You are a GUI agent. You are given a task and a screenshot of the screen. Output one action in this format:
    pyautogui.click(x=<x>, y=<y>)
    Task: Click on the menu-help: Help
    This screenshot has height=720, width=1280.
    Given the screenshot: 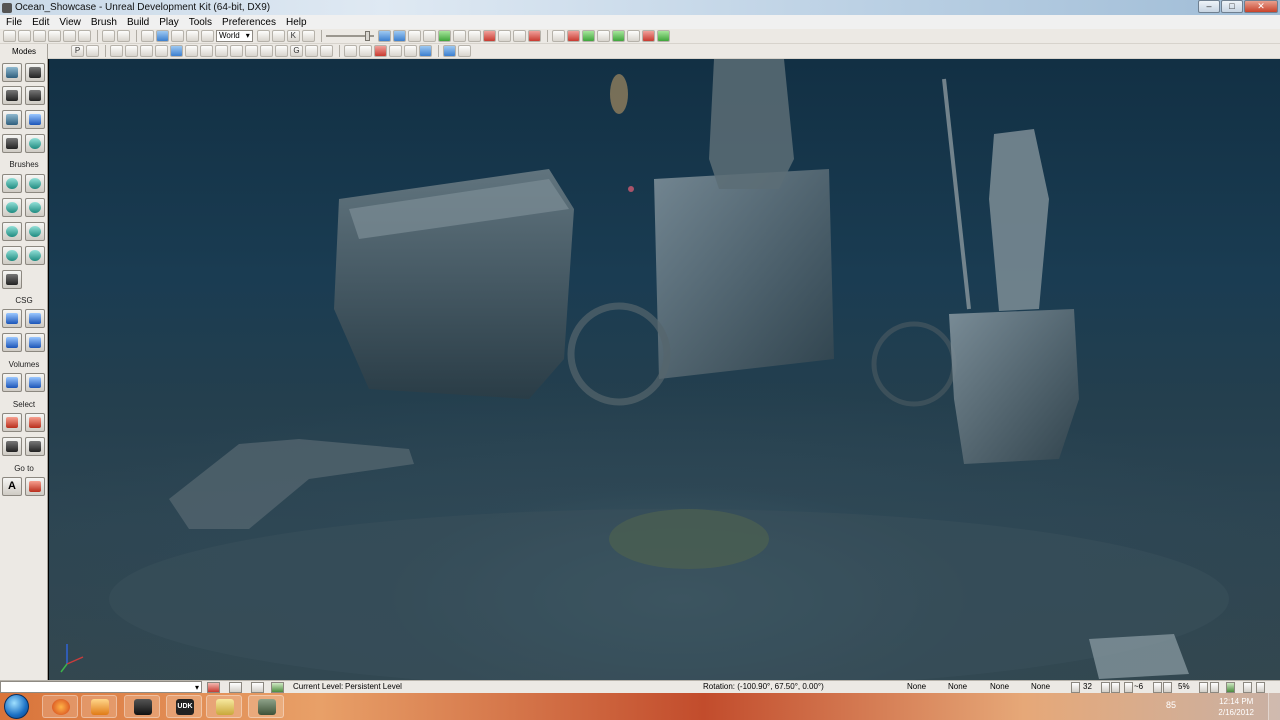 What is the action you would take?
    pyautogui.click(x=295, y=22)
    